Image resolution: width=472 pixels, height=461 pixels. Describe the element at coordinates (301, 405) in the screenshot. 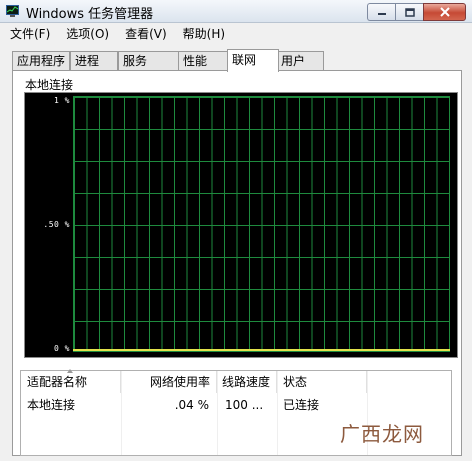

I see `cell-state: 已连接` at that location.